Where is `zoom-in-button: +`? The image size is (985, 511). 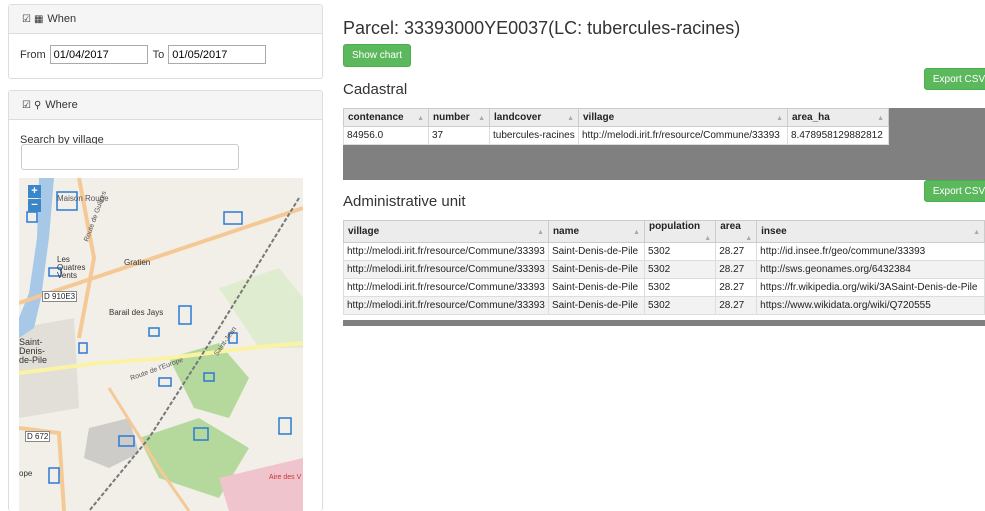 zoom-in-button: + is located at coordinates (34, 191).